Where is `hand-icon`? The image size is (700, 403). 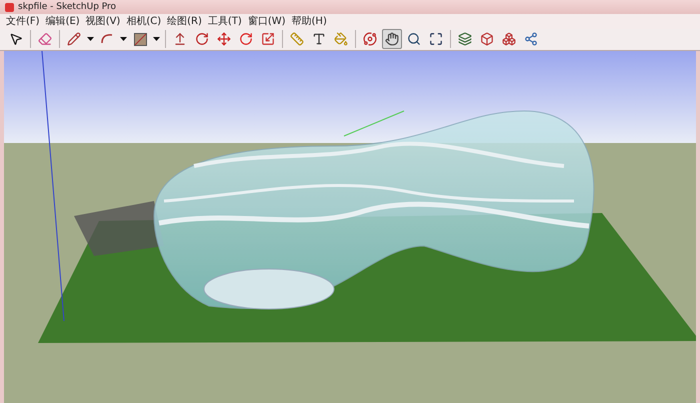 hand-icon is located at coordinates (392, 39).